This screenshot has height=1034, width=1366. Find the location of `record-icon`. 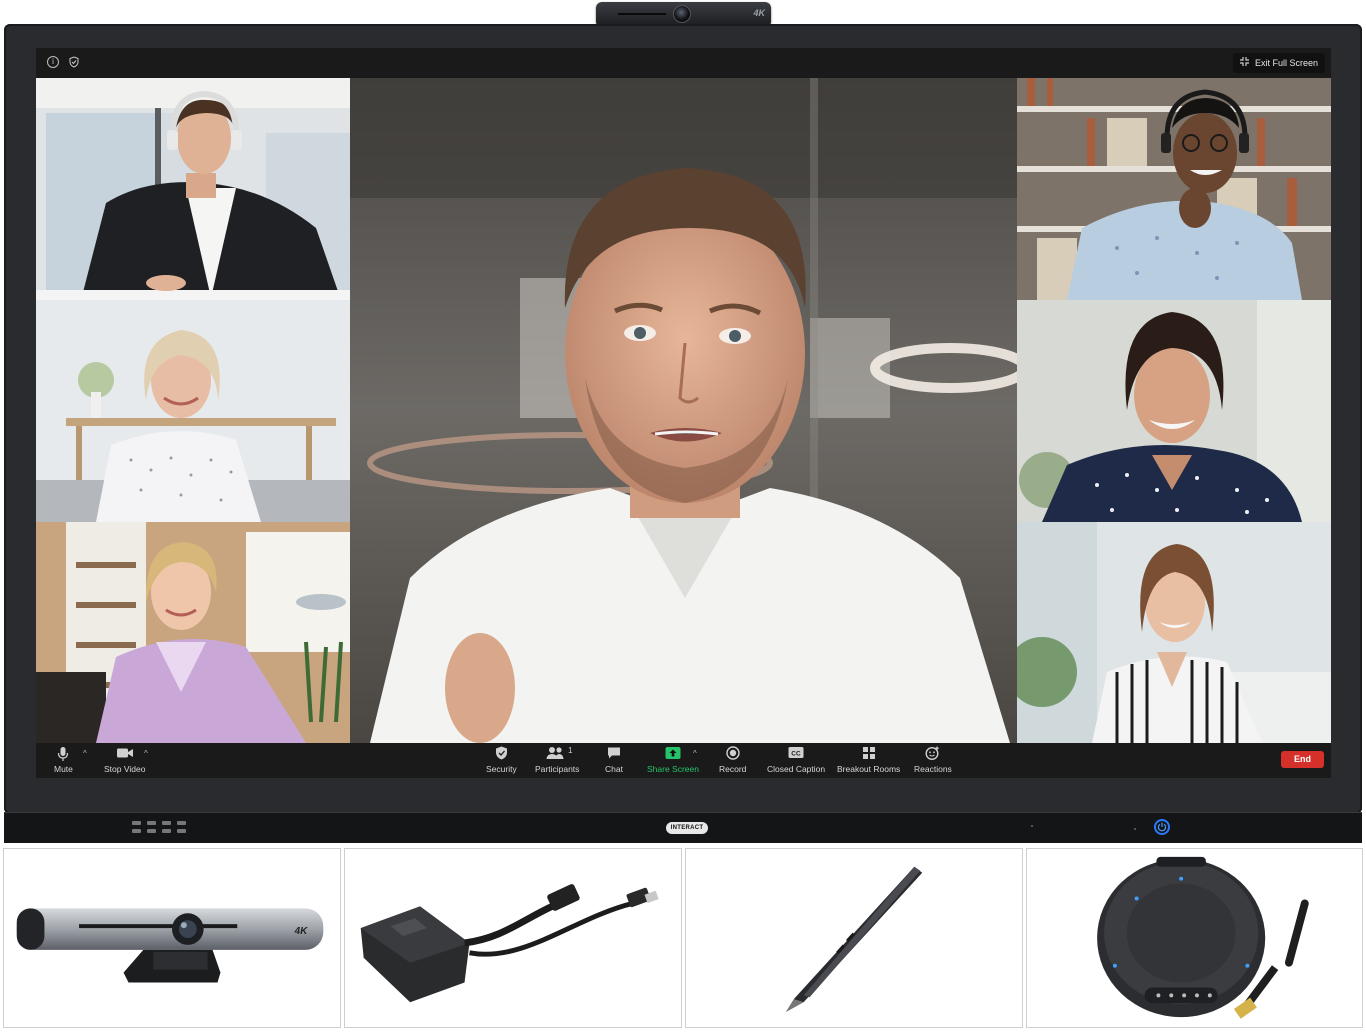

record-icon is located at coordinates (733, 754).